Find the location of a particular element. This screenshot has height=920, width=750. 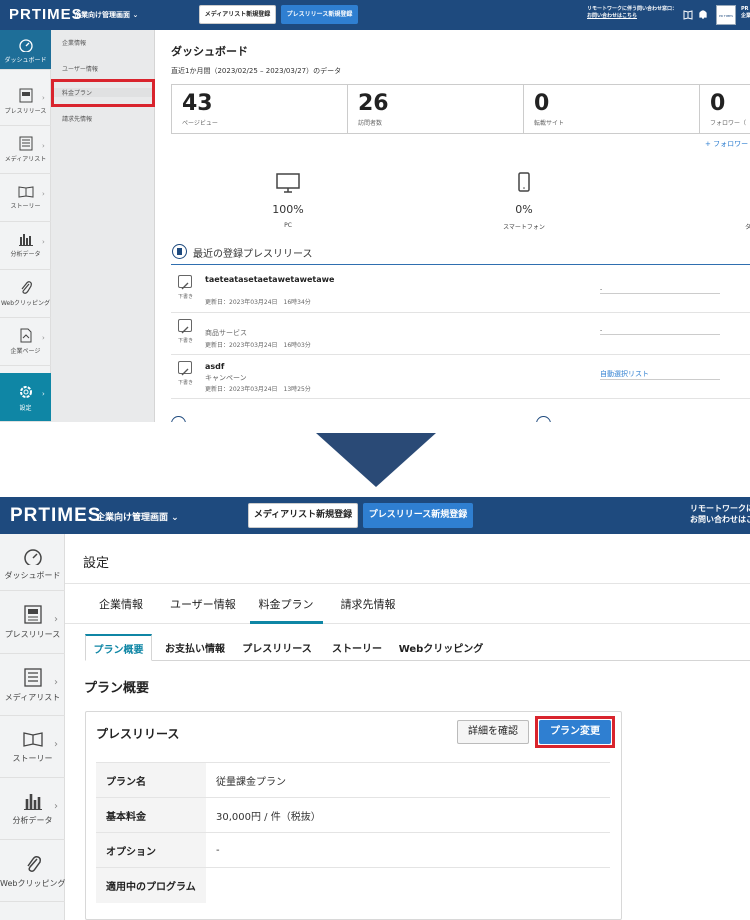

page-title: 設定 is located at coordinates (96, 563).